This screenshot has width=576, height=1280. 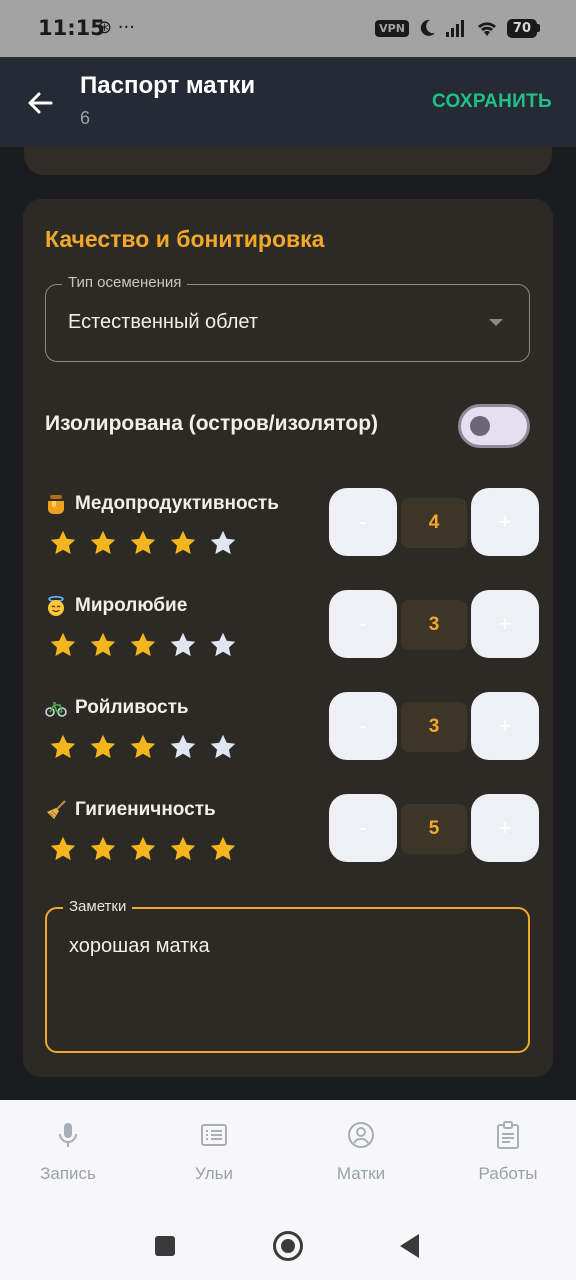 What do you see at coordinates (434, 523) in the screenshot?
I see `rating-value: 4` at bounding box center [434, 523].